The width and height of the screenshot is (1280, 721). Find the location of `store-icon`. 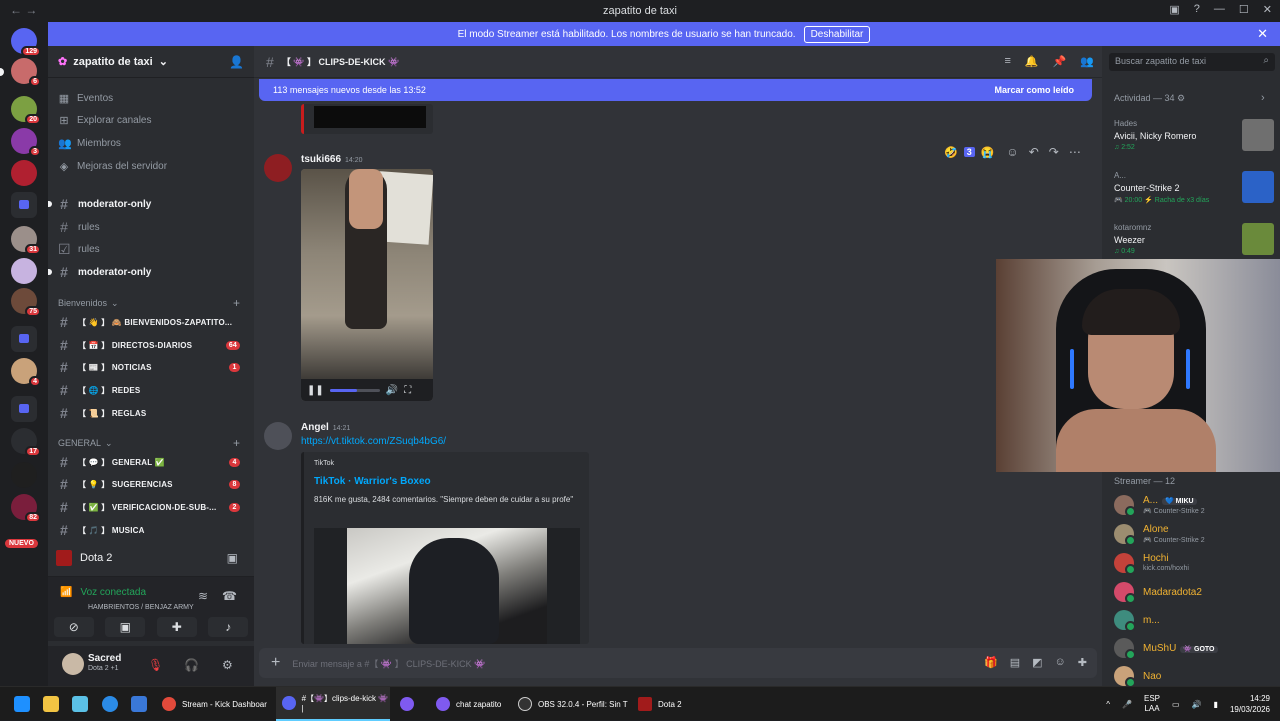

store-icon is located at coordinates (139, 704).